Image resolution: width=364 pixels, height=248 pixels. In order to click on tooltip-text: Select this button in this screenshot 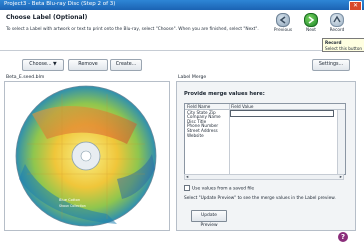, I will do `click(344, 48)`.